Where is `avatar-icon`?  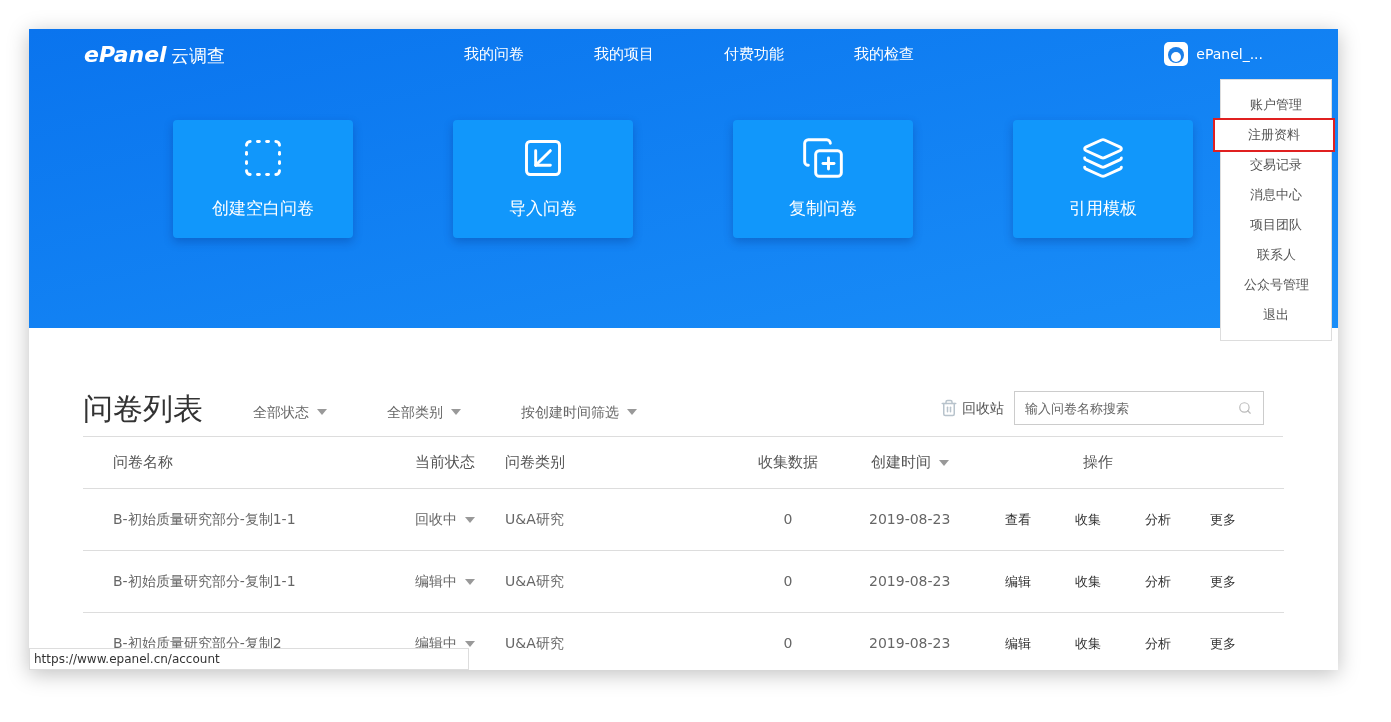 avatar-icon is located at coordinates (1176, 54).